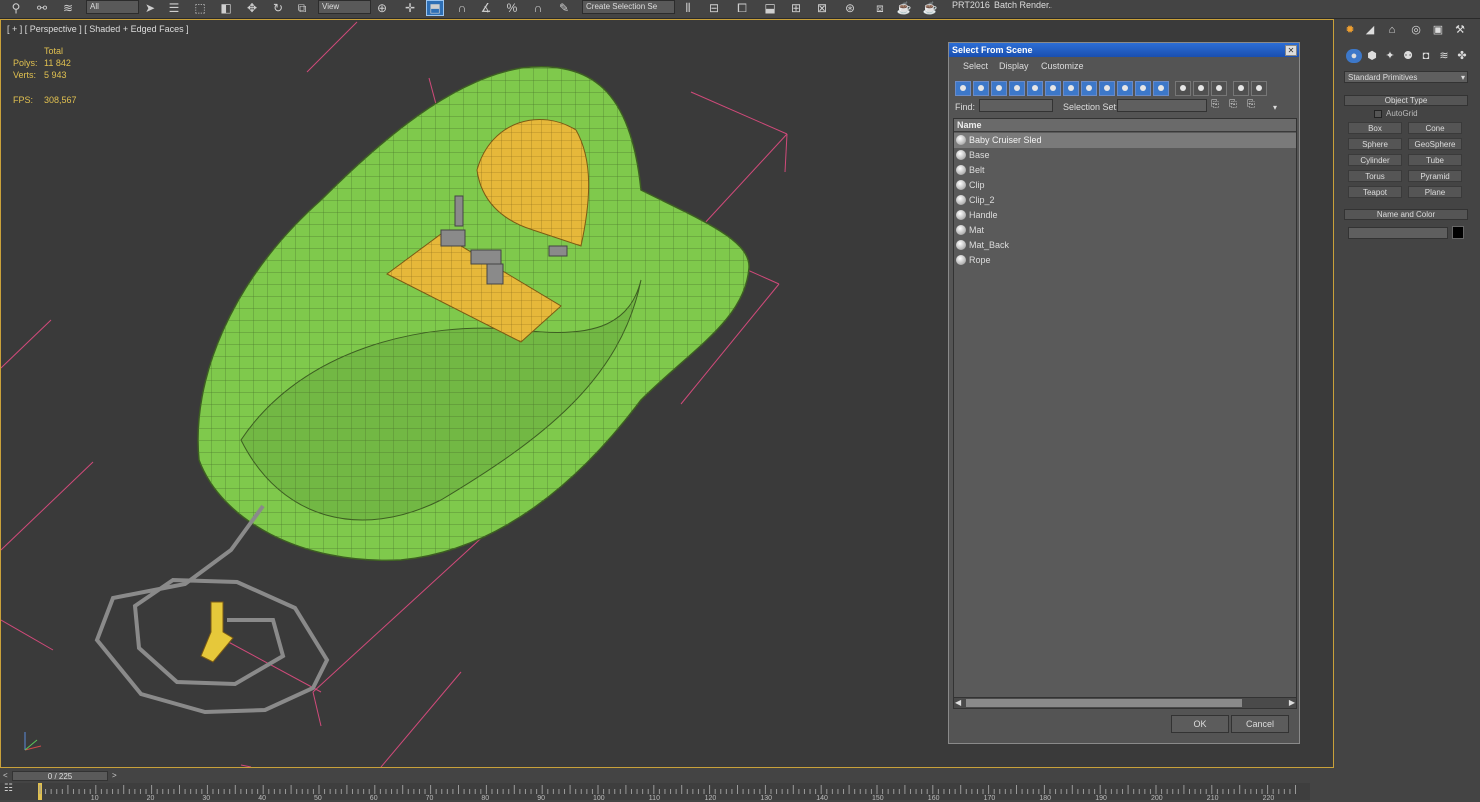 This screenshot has height=802, width=1480. Describe the element at coordinates (1460, 30) in the screenshot. I see `utilities-tab-icon: ⚒` at that location.